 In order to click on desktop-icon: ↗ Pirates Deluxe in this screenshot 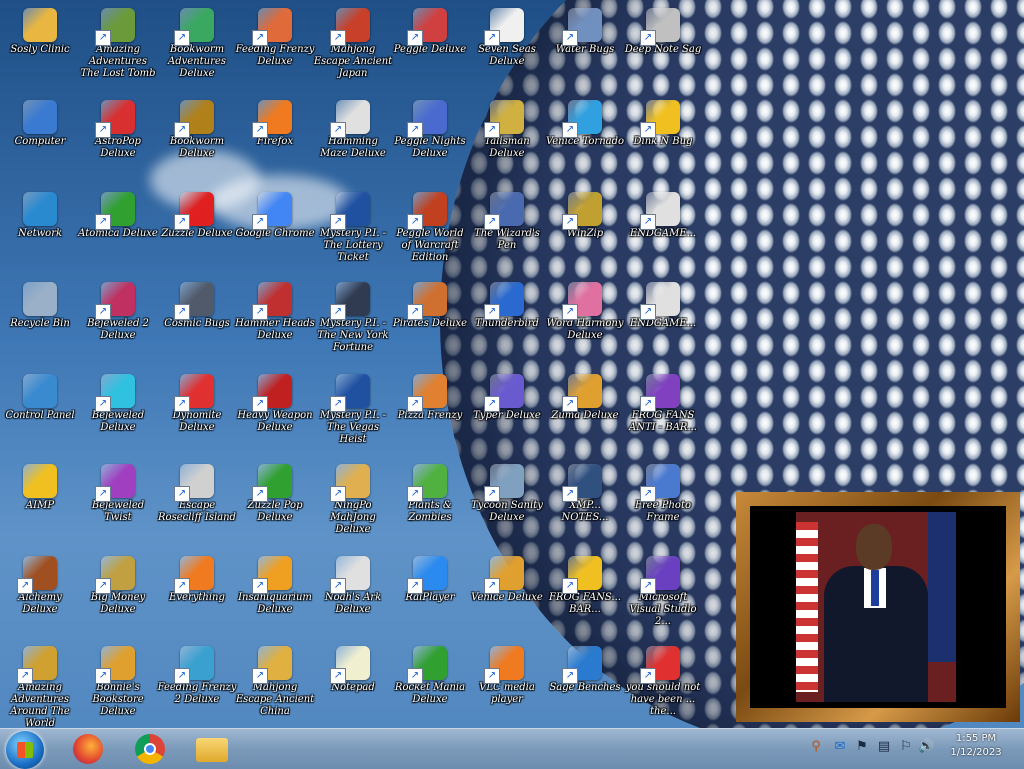, I will do `click(430, 322)`.